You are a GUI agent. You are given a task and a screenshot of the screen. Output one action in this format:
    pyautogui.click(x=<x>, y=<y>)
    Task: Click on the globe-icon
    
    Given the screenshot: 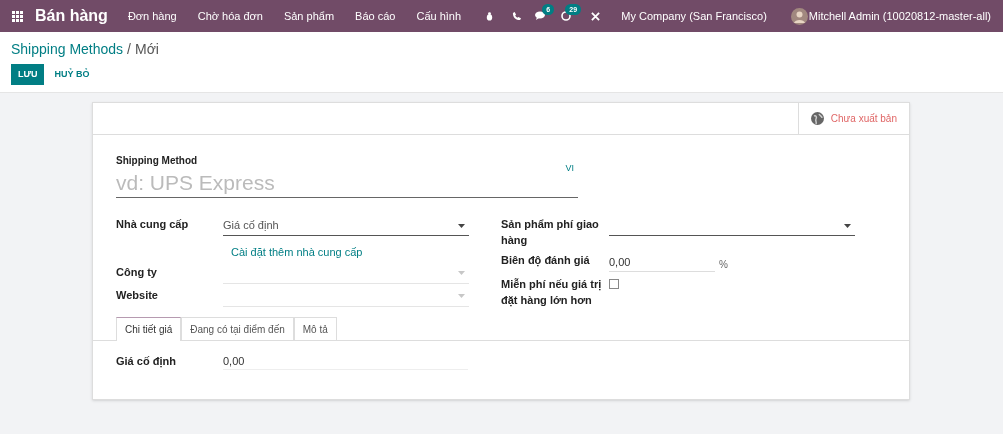 What is the action you would take?
    pyautogui.click(x=817, y=118)
    